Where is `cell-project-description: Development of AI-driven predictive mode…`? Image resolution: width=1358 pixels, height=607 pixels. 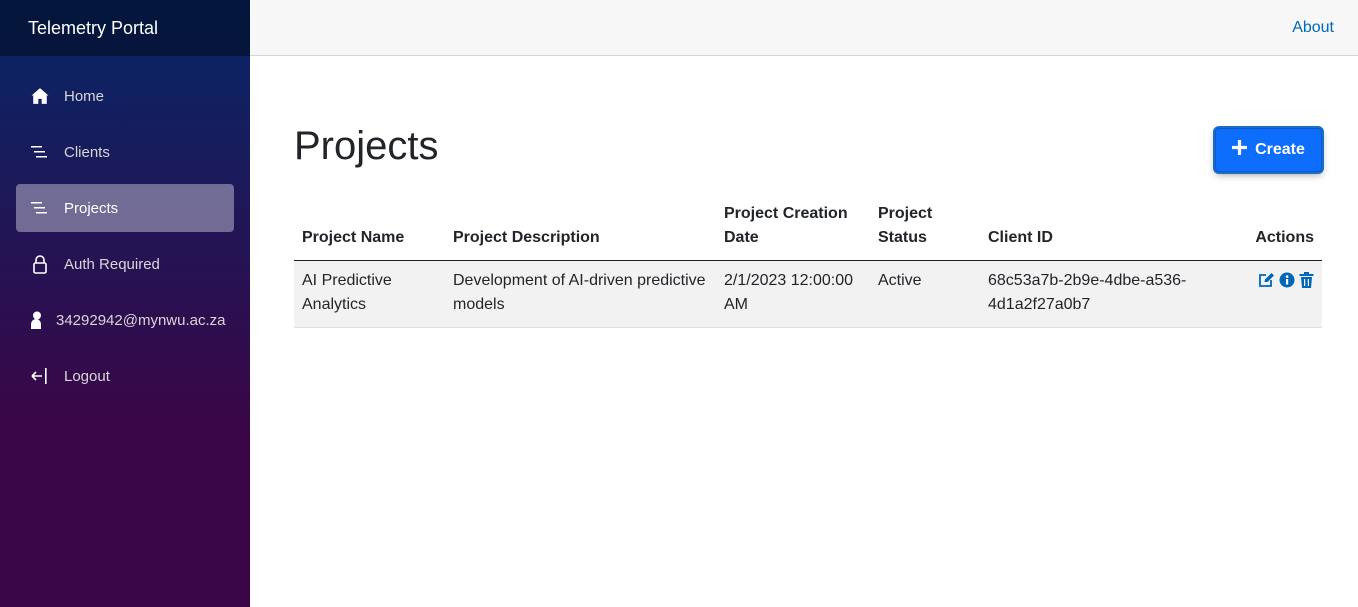 cell-project-description: Development of AI-driven predictive mode… is located at coordinates (579, 292).